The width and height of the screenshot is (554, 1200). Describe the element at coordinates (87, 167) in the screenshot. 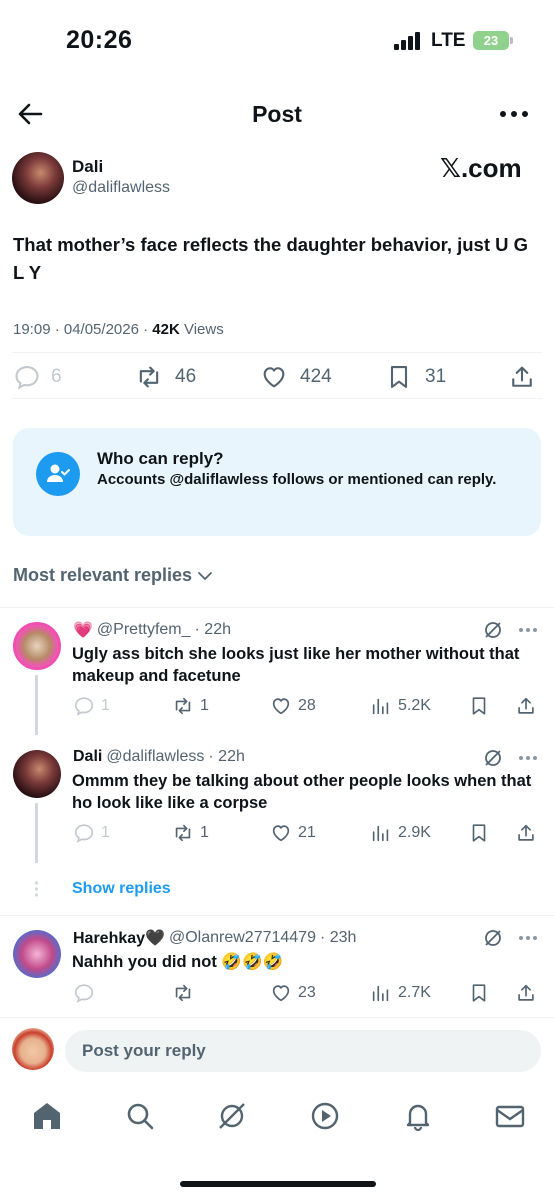

I see `author-name: Dali` at that location.